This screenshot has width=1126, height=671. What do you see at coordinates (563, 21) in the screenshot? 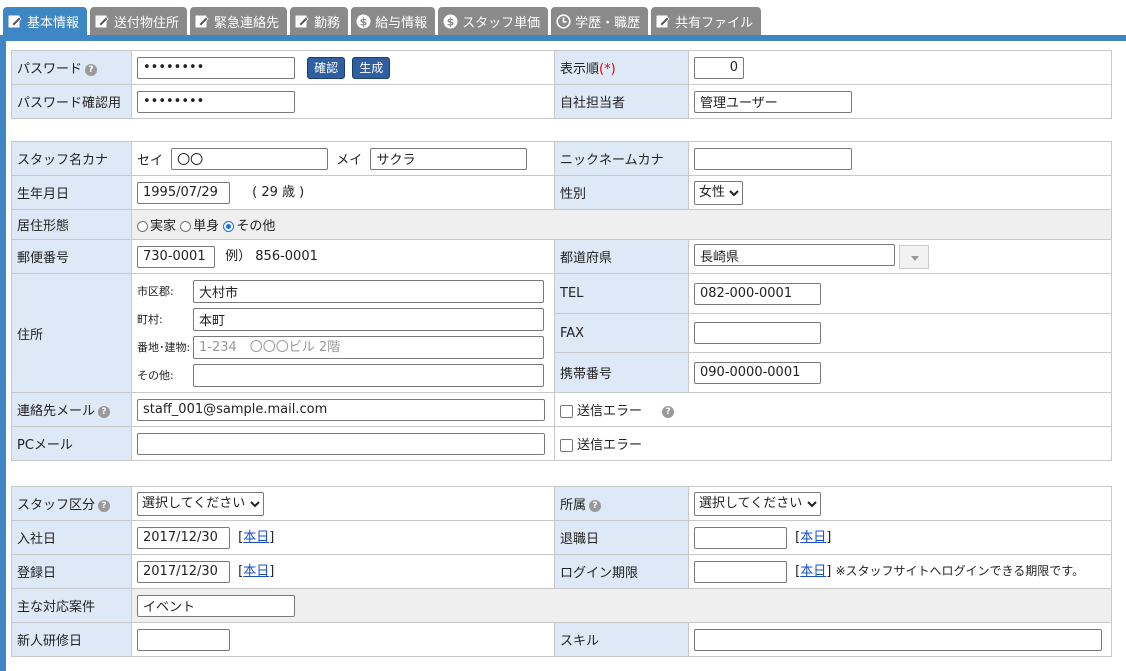
I see `clock-icon` at bounding box center [563, 21].